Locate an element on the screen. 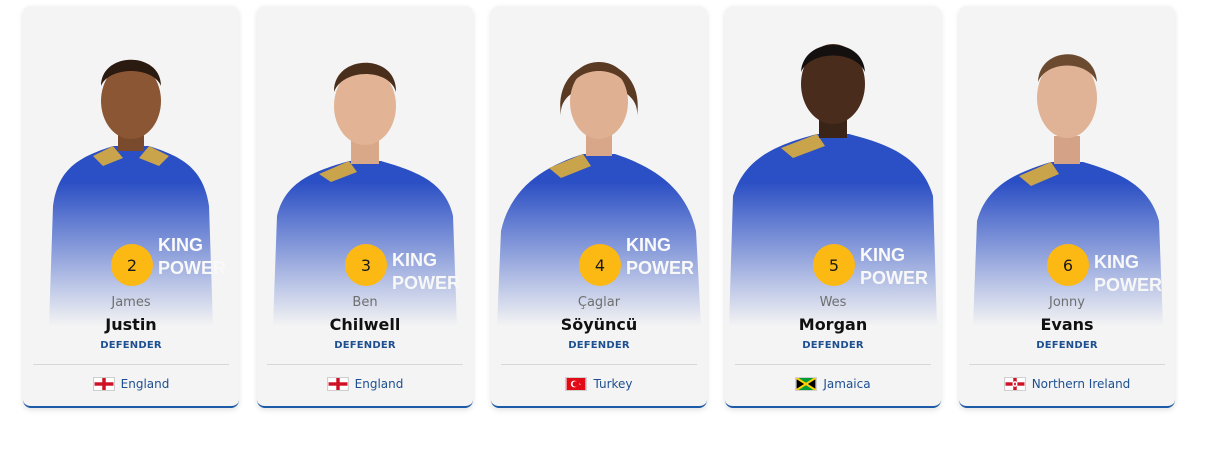 This screenshot has height=460, width=1205. nationality-label: Northern Ireland is located at coordinates (1081, 384).